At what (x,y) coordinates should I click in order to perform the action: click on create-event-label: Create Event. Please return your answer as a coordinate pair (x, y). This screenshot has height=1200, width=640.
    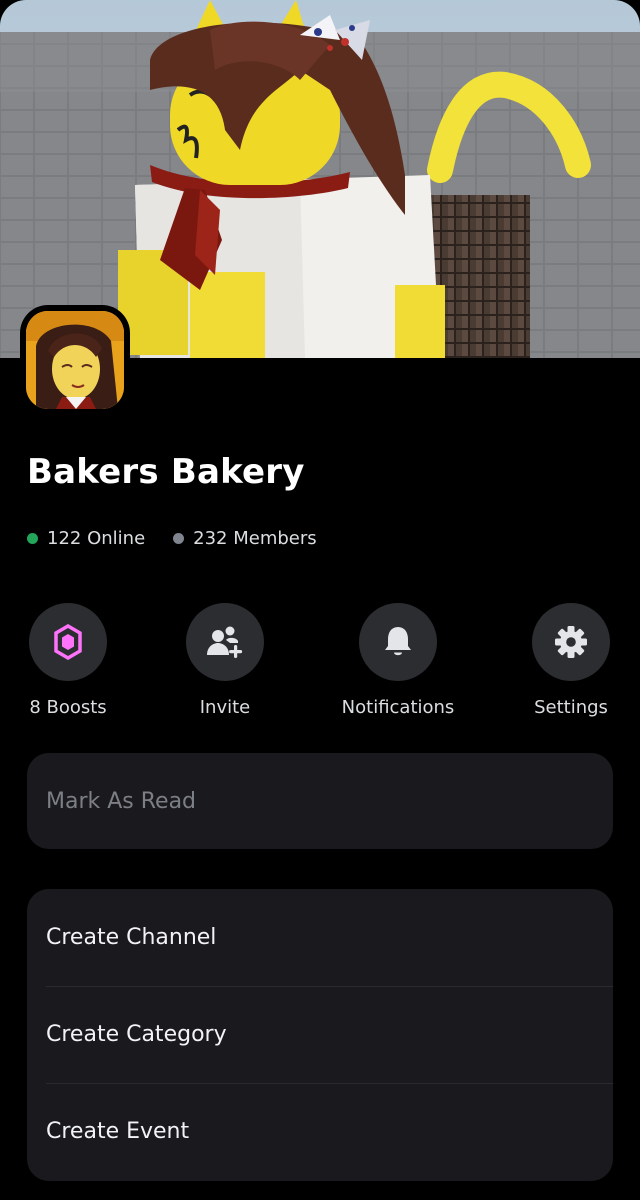
    Looking at the image, I should click on (118, 1131).